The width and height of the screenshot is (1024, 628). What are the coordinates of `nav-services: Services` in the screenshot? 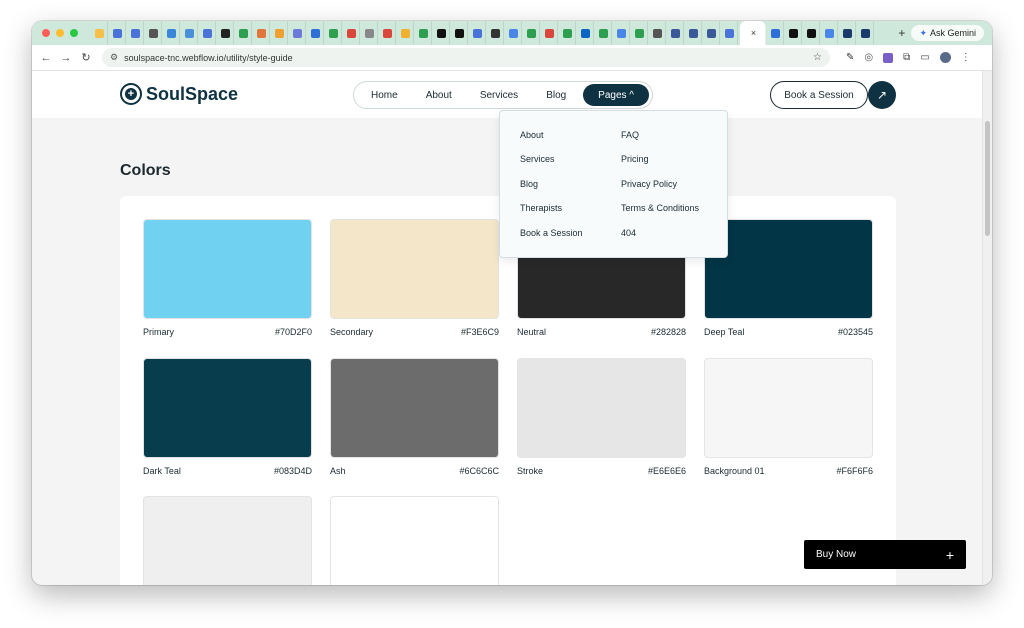 It's located at (499, 95).